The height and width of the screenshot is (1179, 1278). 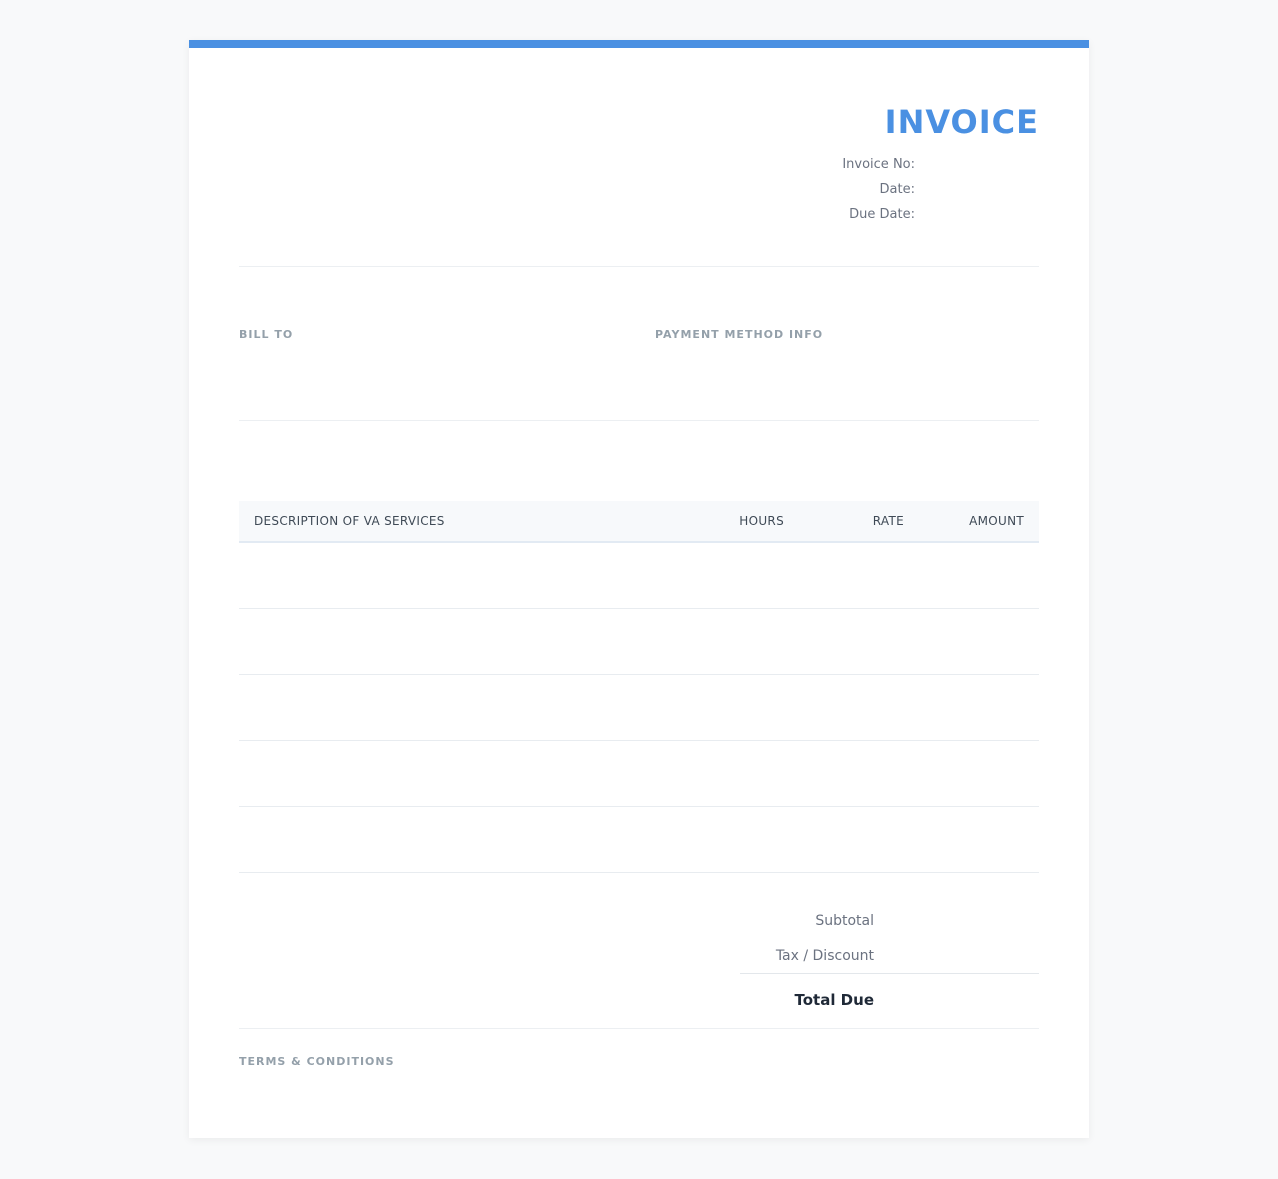 What do you see at coordinates (878, 164) in the screenshot?
I see `invoice-number-label: Invoice No:` at bounding box center [878, 164].